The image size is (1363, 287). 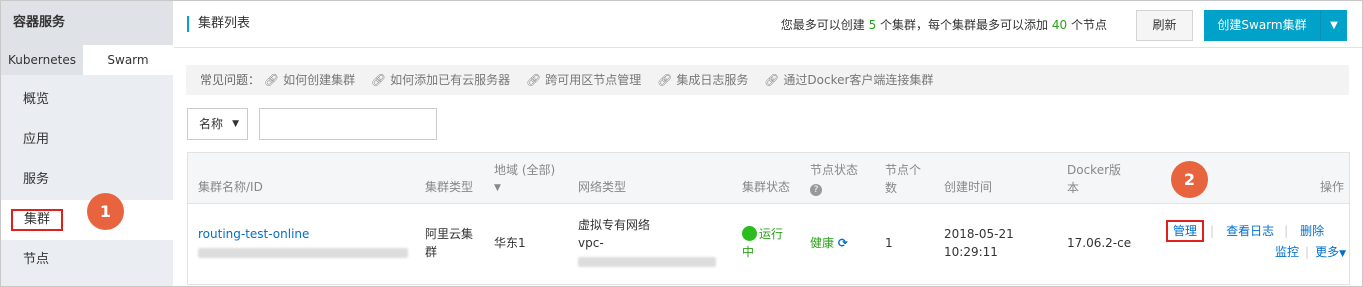 I want to click on create-cluster-button: 创建Swarm集群 ▼, so click(x=1275, y=25).